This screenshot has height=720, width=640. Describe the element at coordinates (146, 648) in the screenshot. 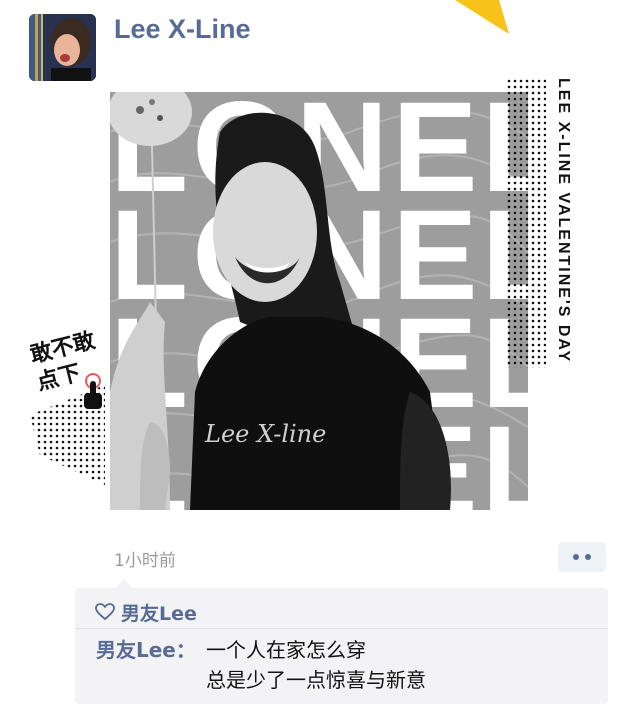

I see `comment-author-link: 男友Lee：` at that location.